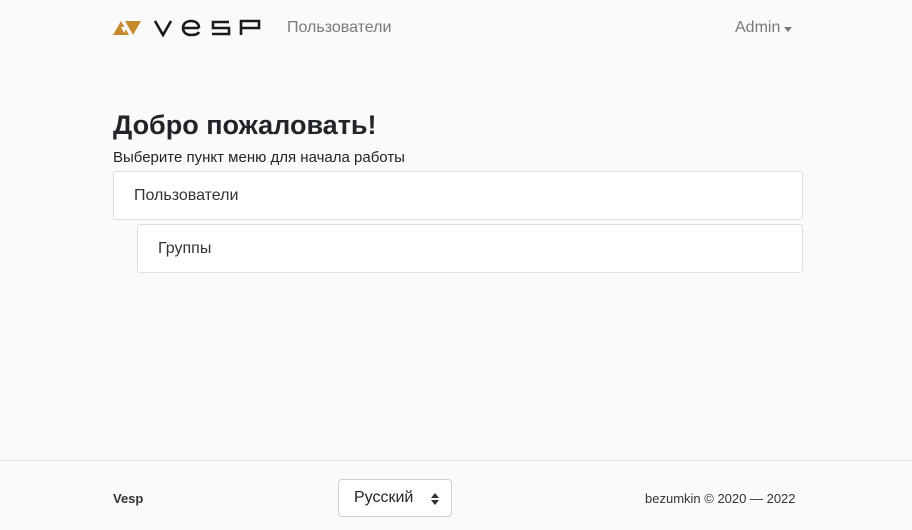 This screenshot has height=530, width=912. Describe the element at coordinates (456, 28) in the screenshot. I see `navbar: Пользователи Admin` at that location.